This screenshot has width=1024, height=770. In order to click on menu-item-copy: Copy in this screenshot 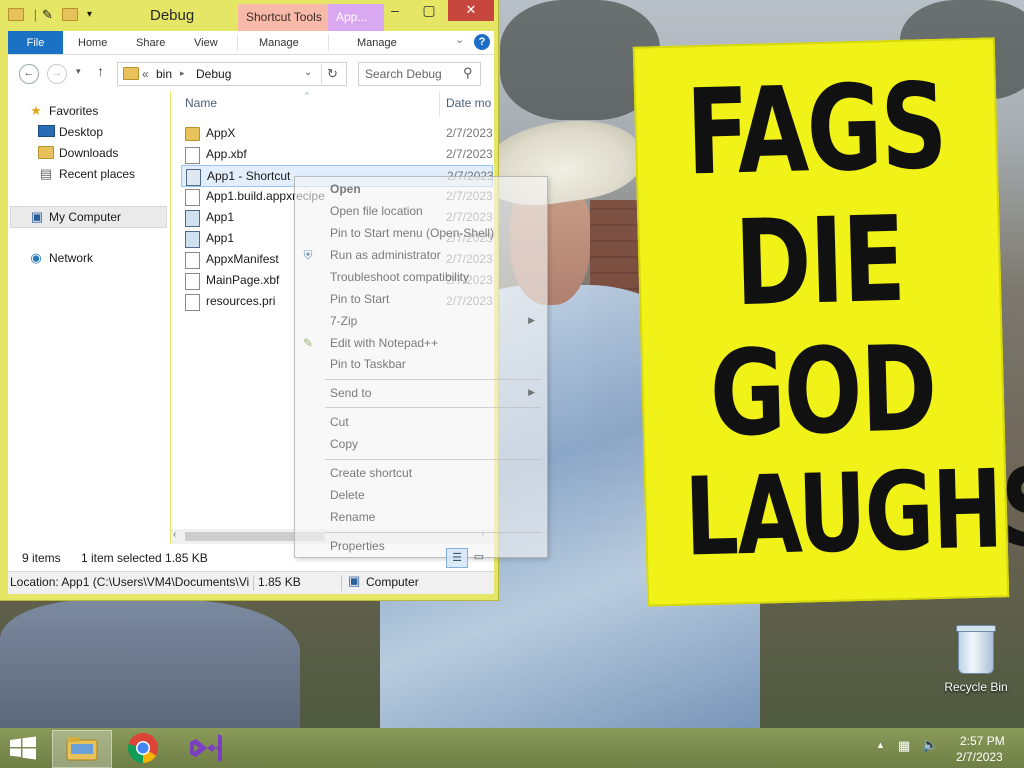, I will do `click(344, 444)`.